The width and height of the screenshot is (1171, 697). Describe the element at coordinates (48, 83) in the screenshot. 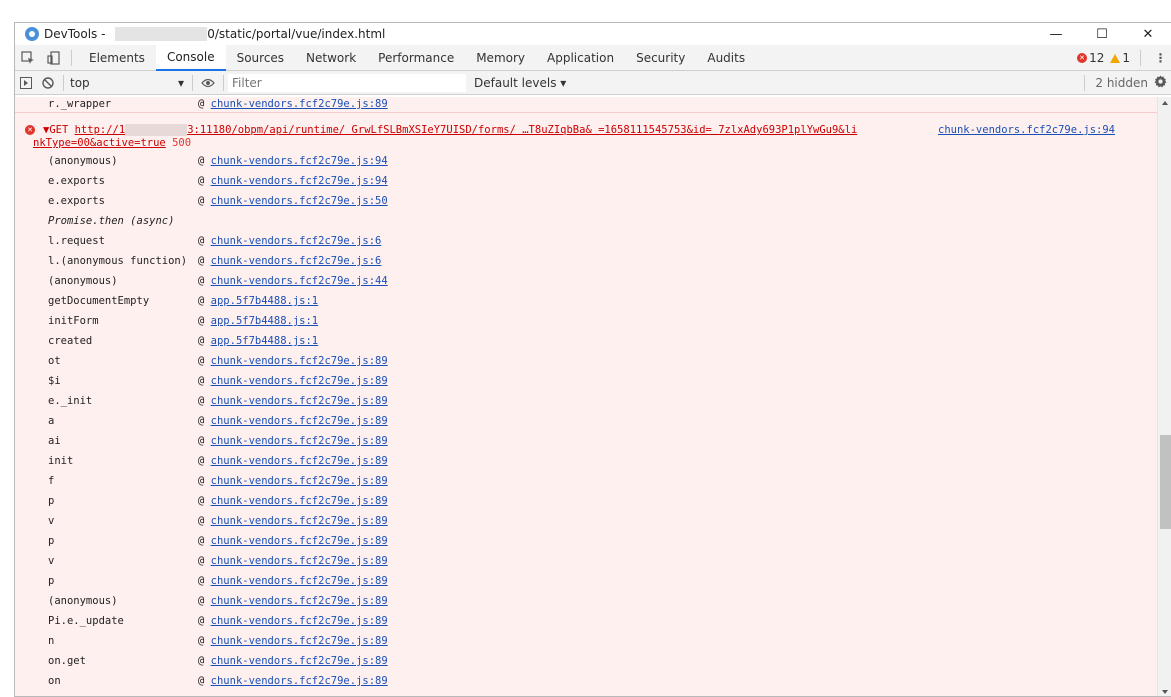

I see `clear-console-icon` at that location.